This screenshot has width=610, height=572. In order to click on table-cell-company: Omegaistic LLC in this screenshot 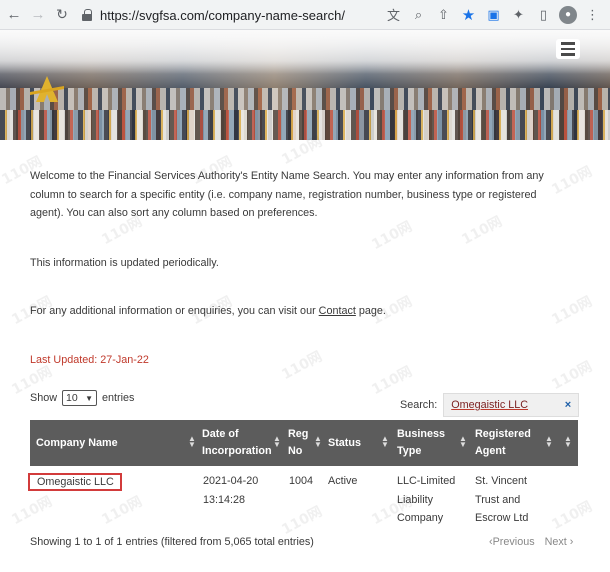, I will do `click(75, 482)`.